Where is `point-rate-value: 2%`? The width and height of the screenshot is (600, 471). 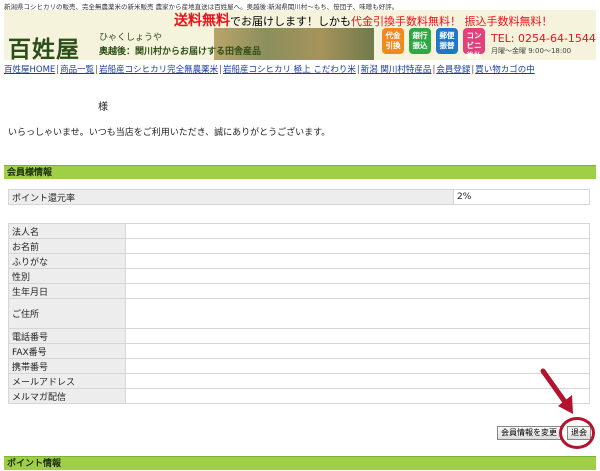 point-rate-value: 2% is located at coordinates (521, 197).